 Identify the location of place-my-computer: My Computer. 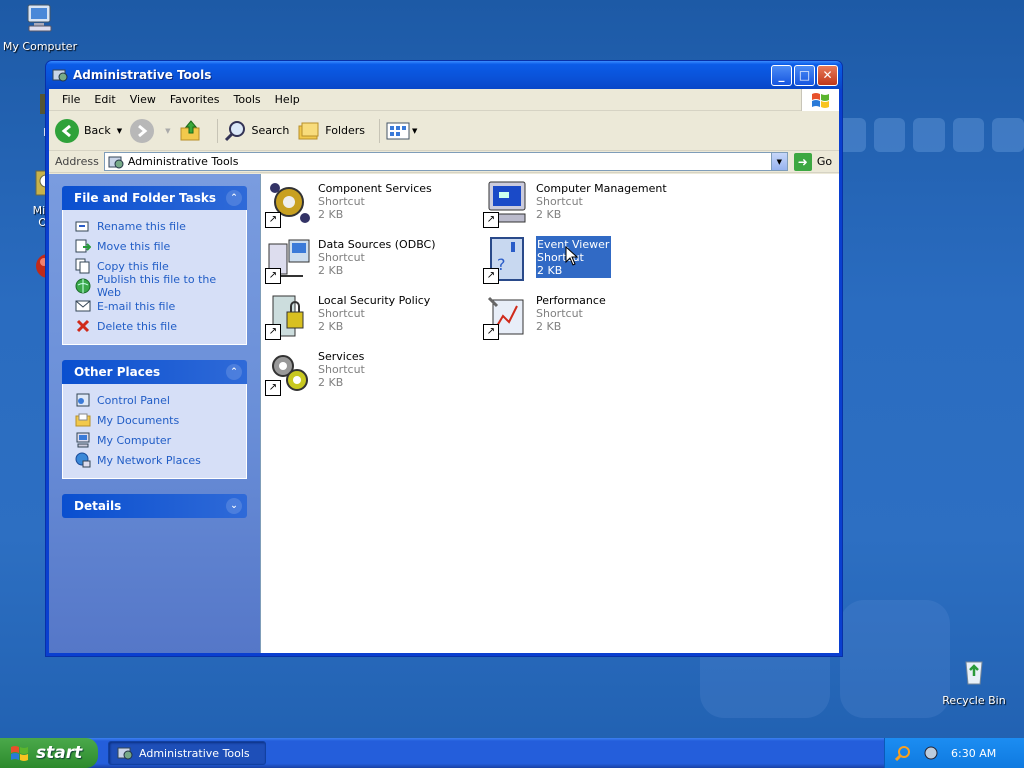
(155, 440).